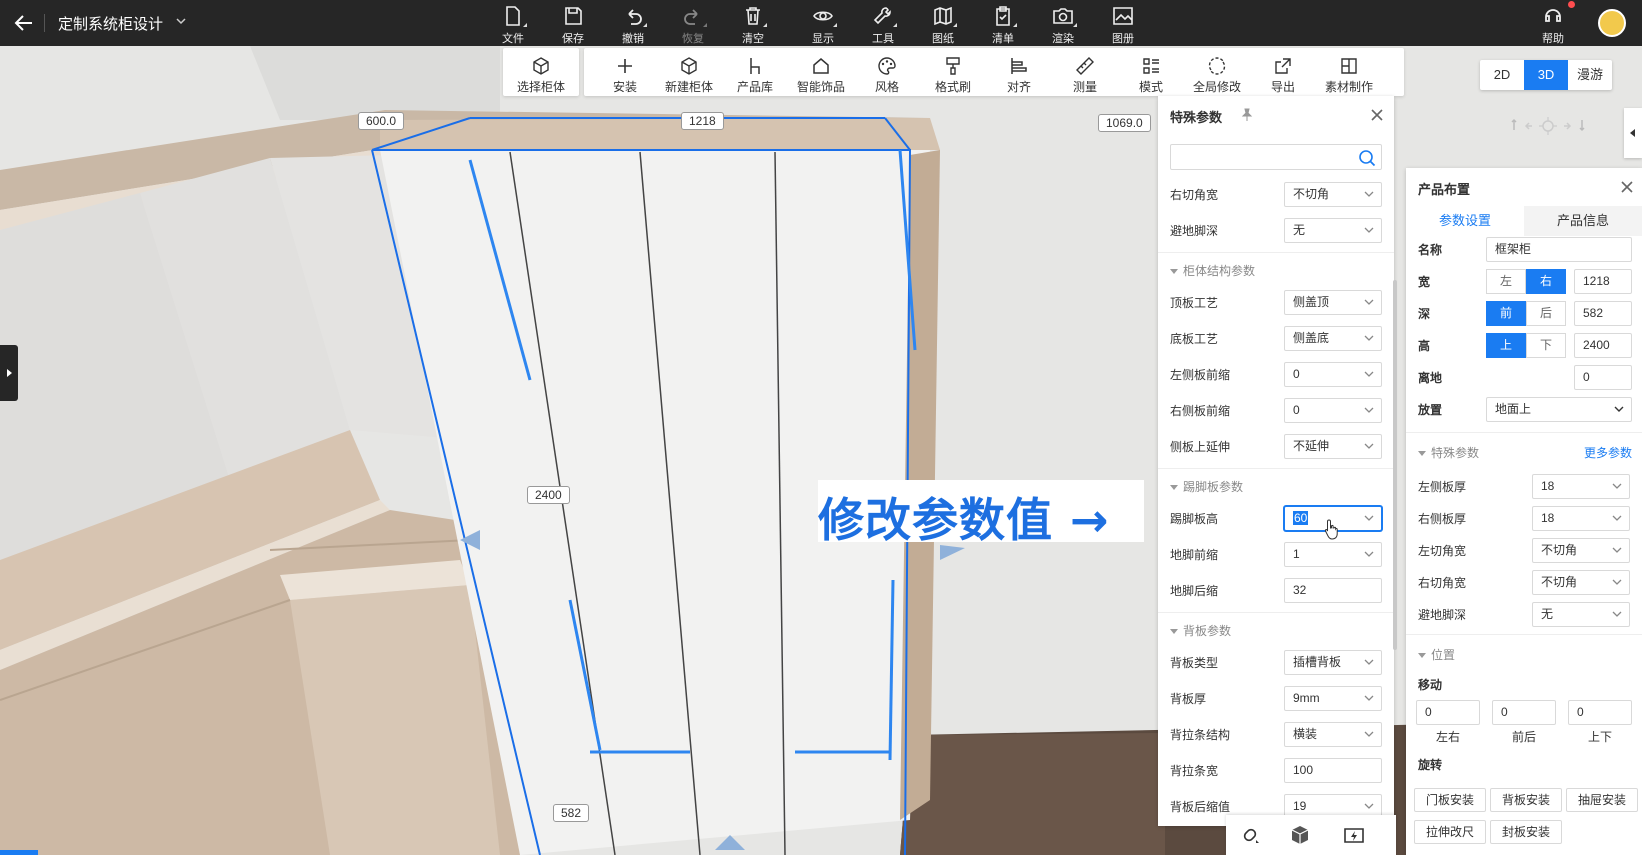 This screenshot has height=855, width=1642. I want to click on topbar-render: 渲染, so click(1063, 24).